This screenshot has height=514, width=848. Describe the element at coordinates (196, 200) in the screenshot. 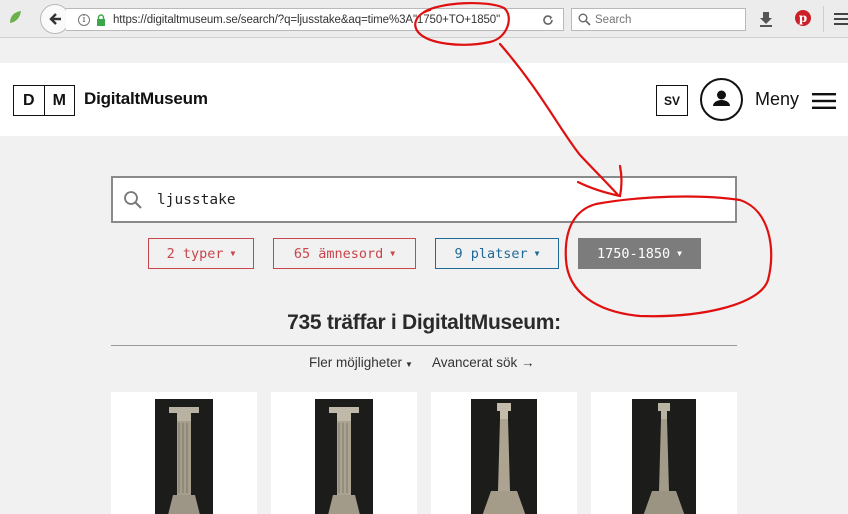

I see `search-query-text: ljusstake` at that location.